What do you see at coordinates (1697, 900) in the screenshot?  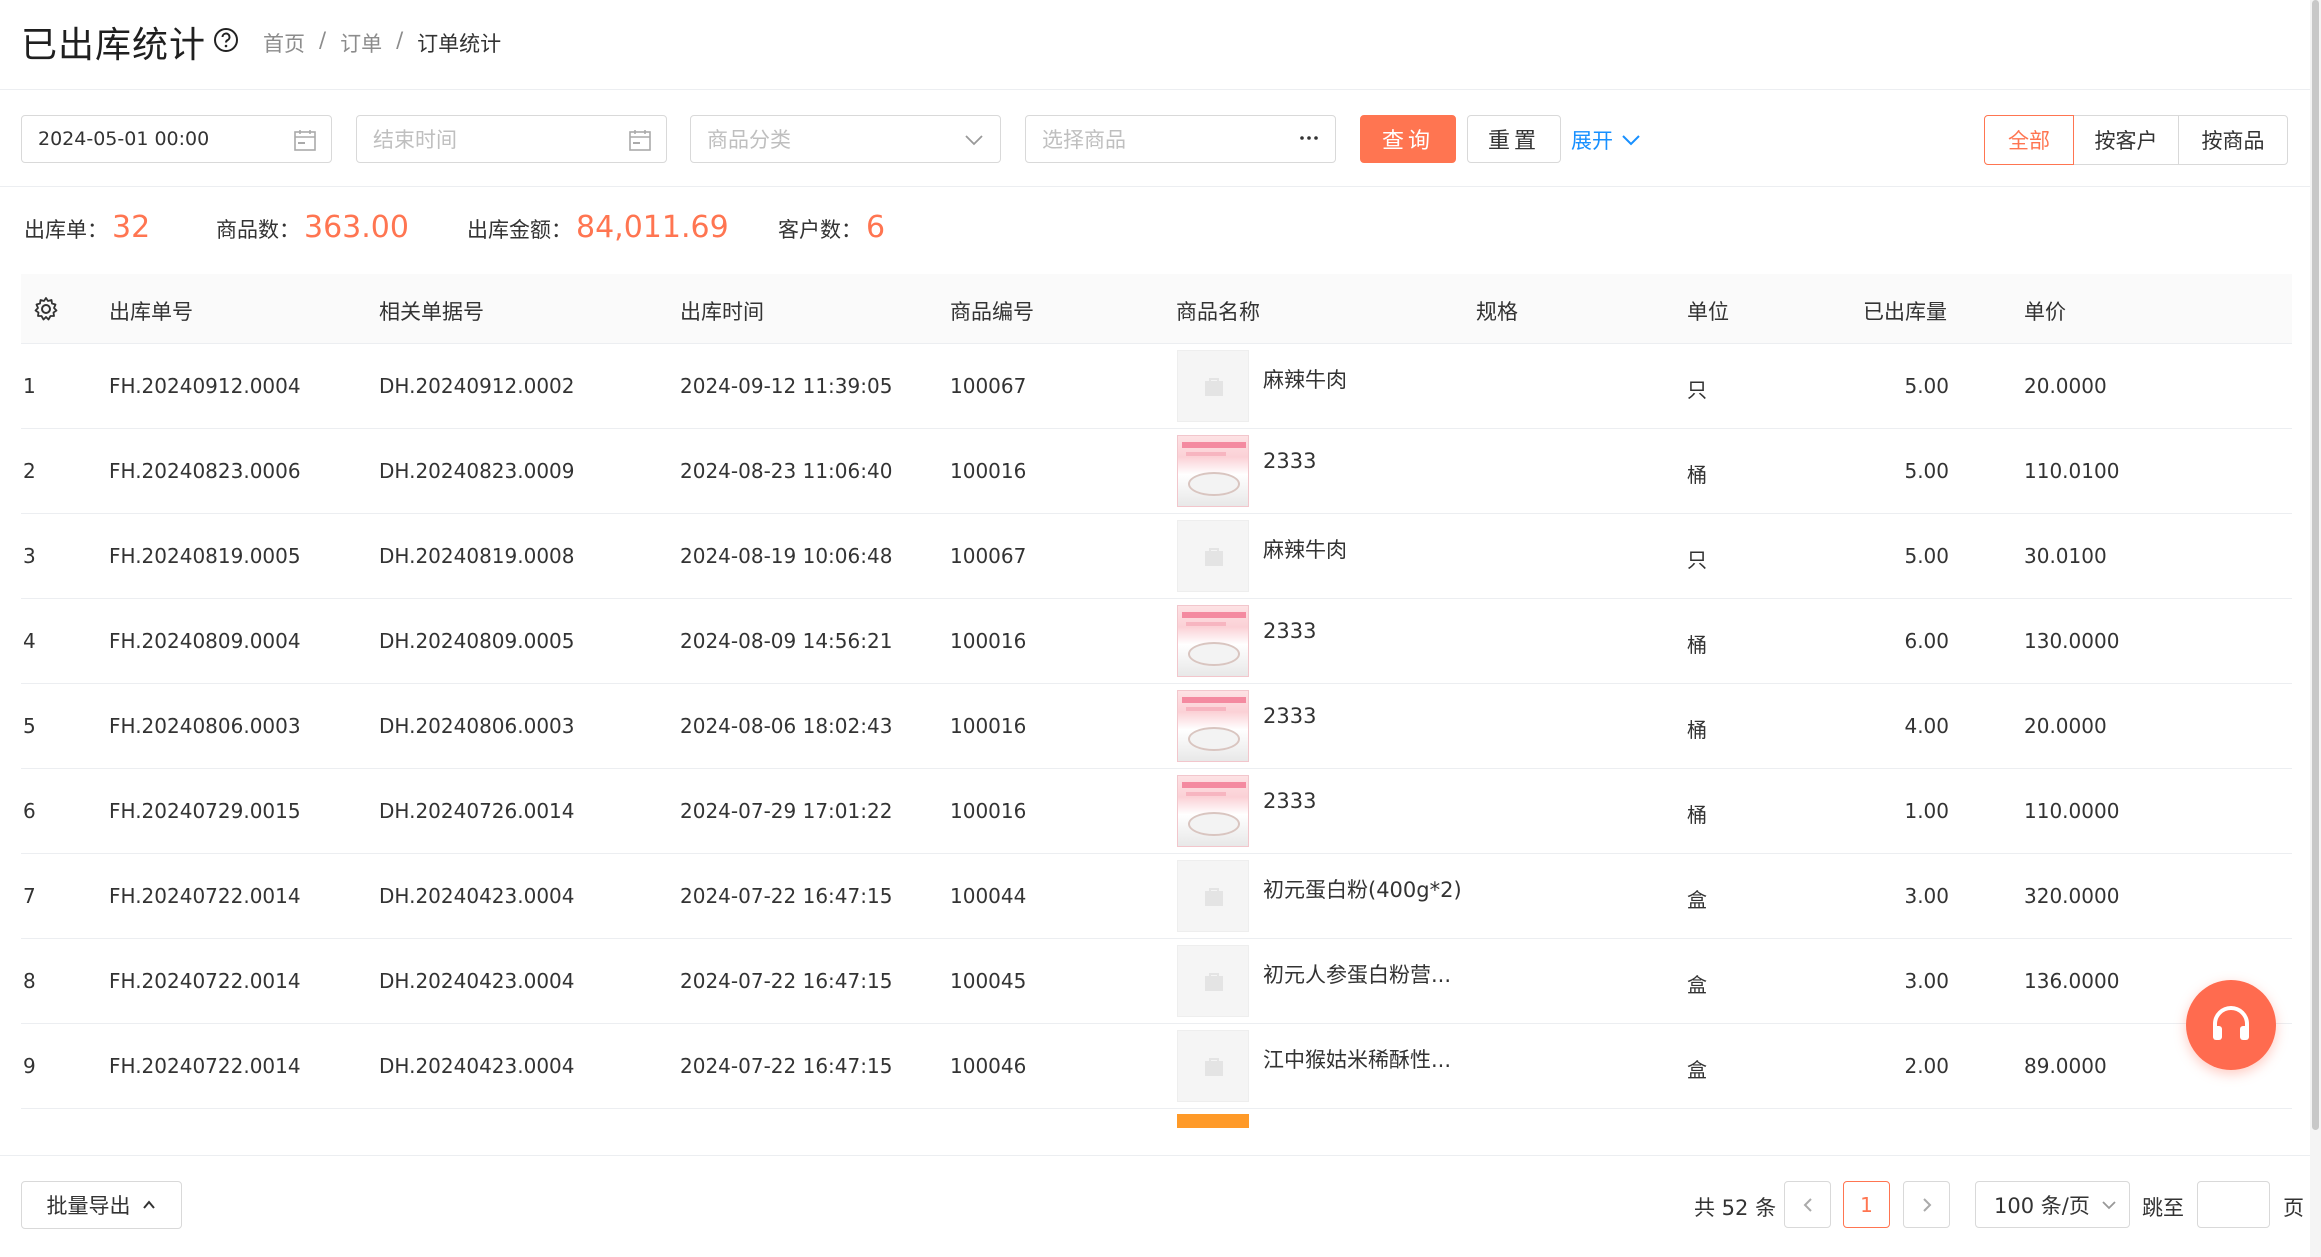 I see `cell-unit: 盒` at bounding box center [1697, 900].